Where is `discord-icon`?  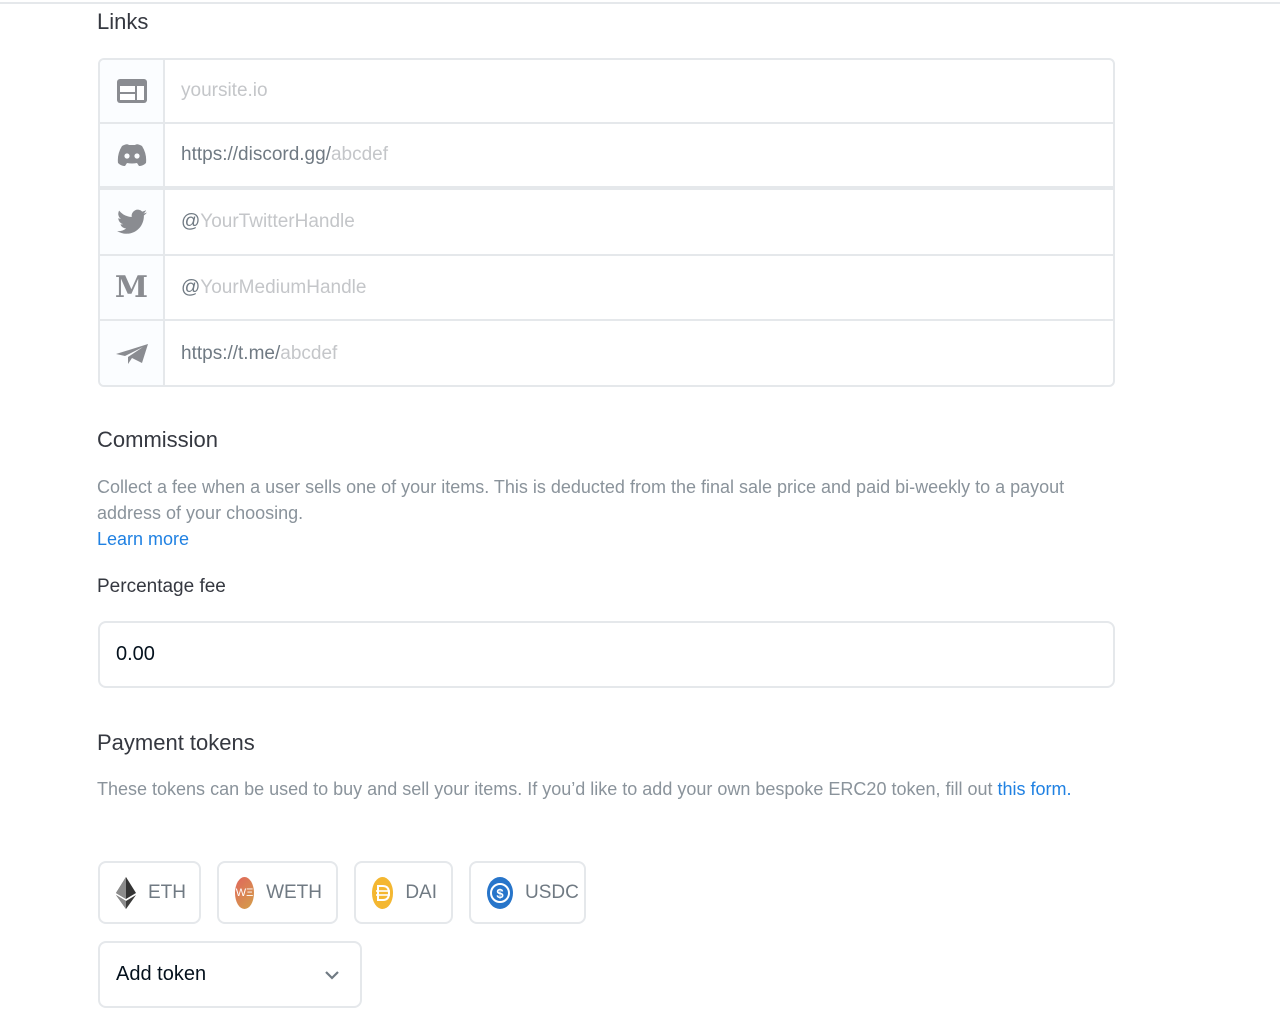
discord-icon is located at coordinates (132, 155).